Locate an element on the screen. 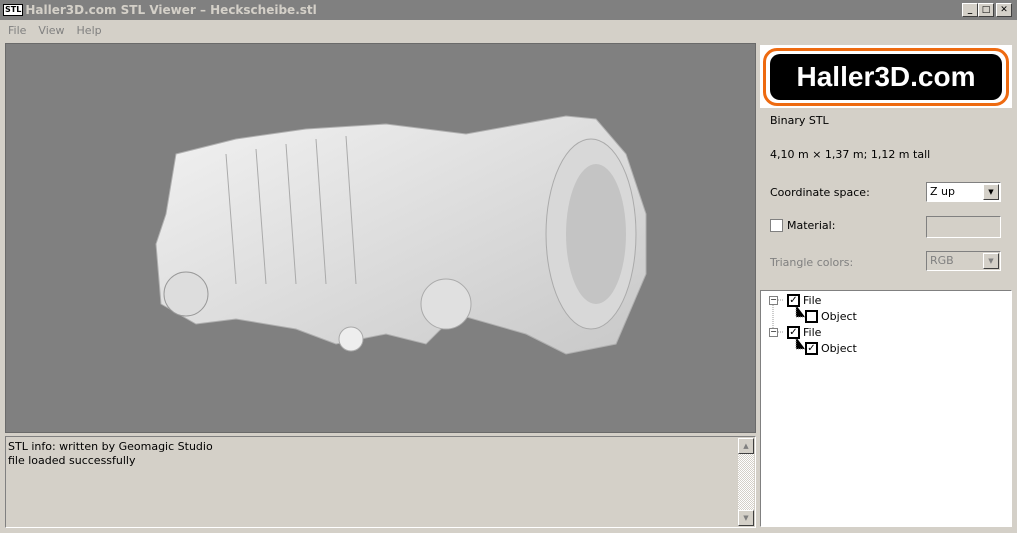  material-field is located at coordinates (963, 227).